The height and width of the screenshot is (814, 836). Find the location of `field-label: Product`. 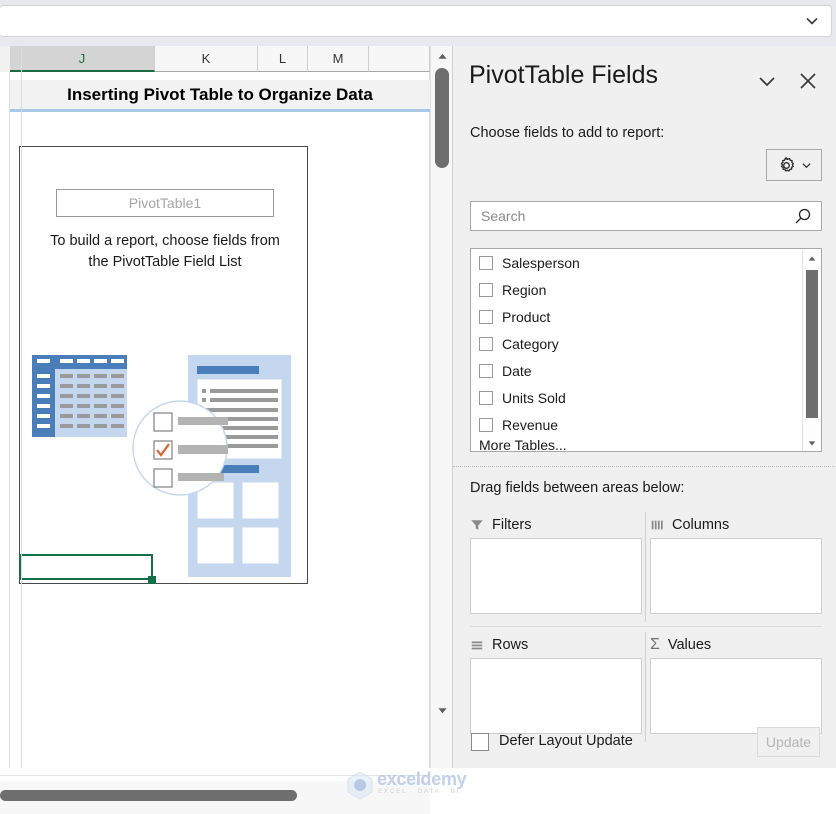

field-label: Product is located at coordinates (526, 316).